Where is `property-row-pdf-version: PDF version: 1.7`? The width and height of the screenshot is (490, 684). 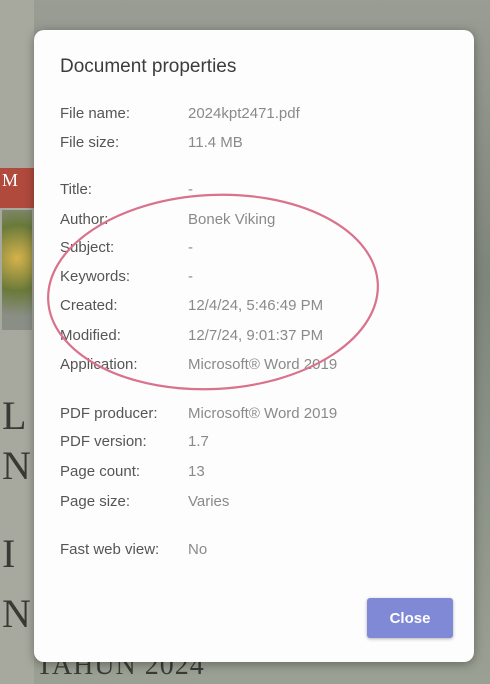
property-row-pdf-version: PDF version: 1.7 is located at coordinates (134, 441).